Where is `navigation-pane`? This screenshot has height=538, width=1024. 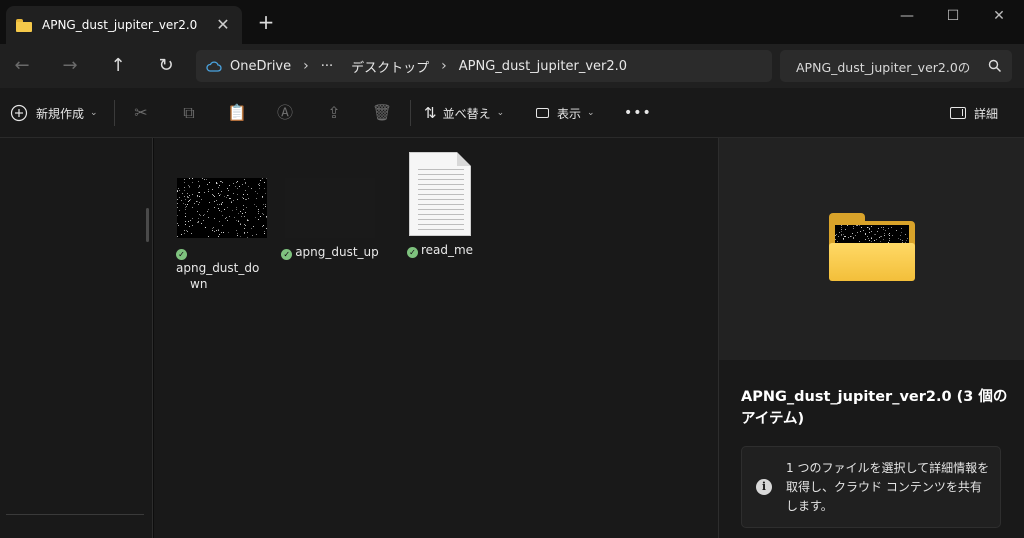 navigation-pane is located at coordinates (76, 338).